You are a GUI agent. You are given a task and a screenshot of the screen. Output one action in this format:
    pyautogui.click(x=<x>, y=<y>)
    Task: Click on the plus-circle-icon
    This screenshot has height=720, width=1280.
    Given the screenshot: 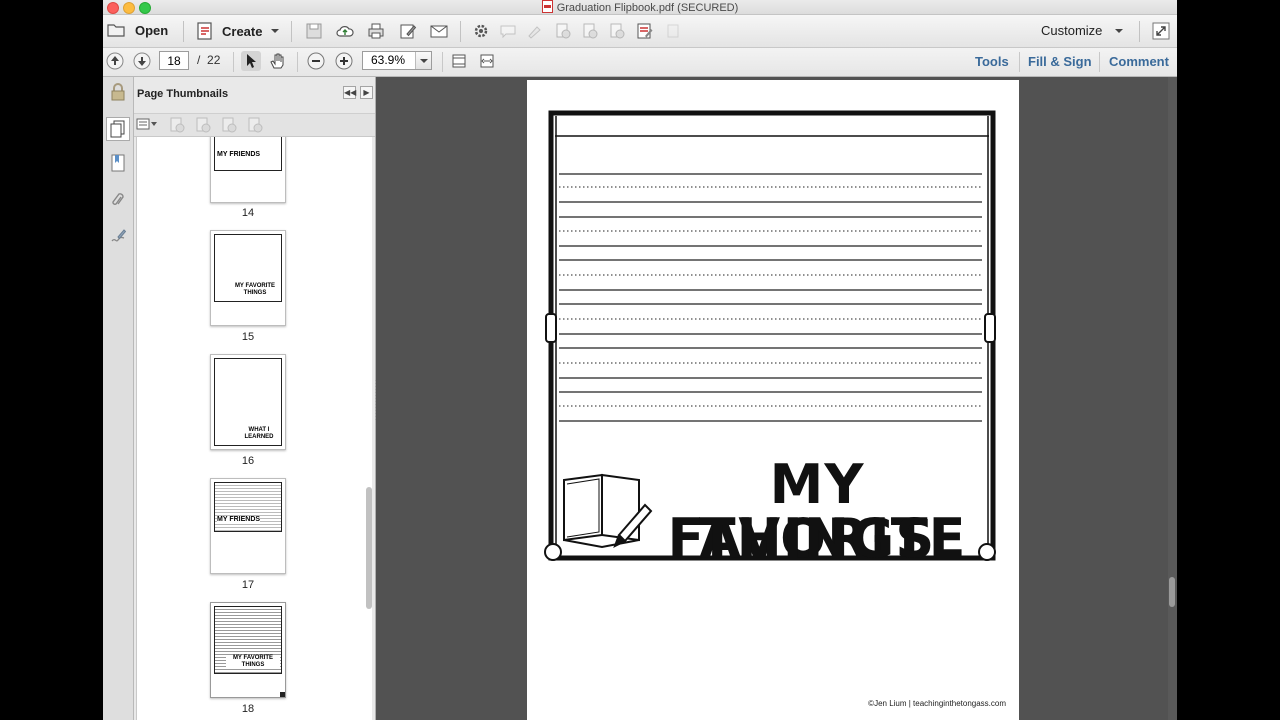 What is the action you would take?
    pyautogui.click(x=344, y=61)
    